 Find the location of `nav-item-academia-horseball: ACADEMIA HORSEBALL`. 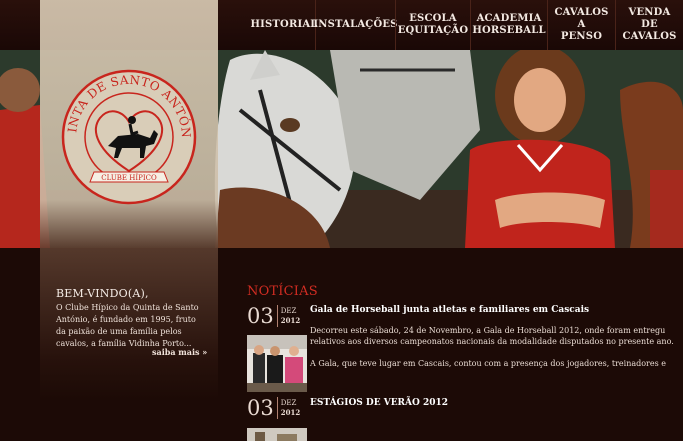

nav-item-academia-horseball: ACADEMIA HORSEBALL is located at coordinates (508, 25).